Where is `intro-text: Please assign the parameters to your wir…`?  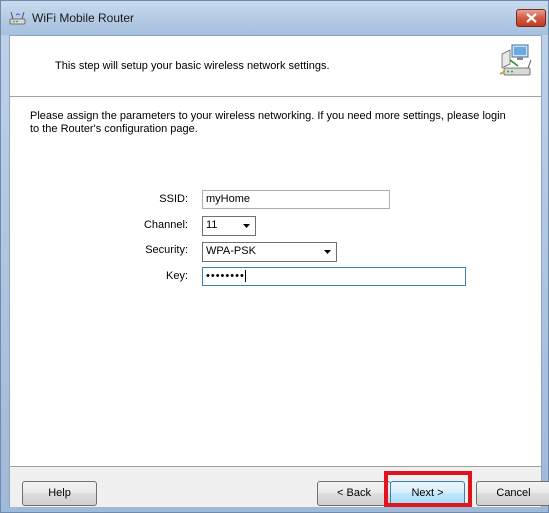 intro-text: Please assign the parameters to your wir… is located at coordinates (268, 122).